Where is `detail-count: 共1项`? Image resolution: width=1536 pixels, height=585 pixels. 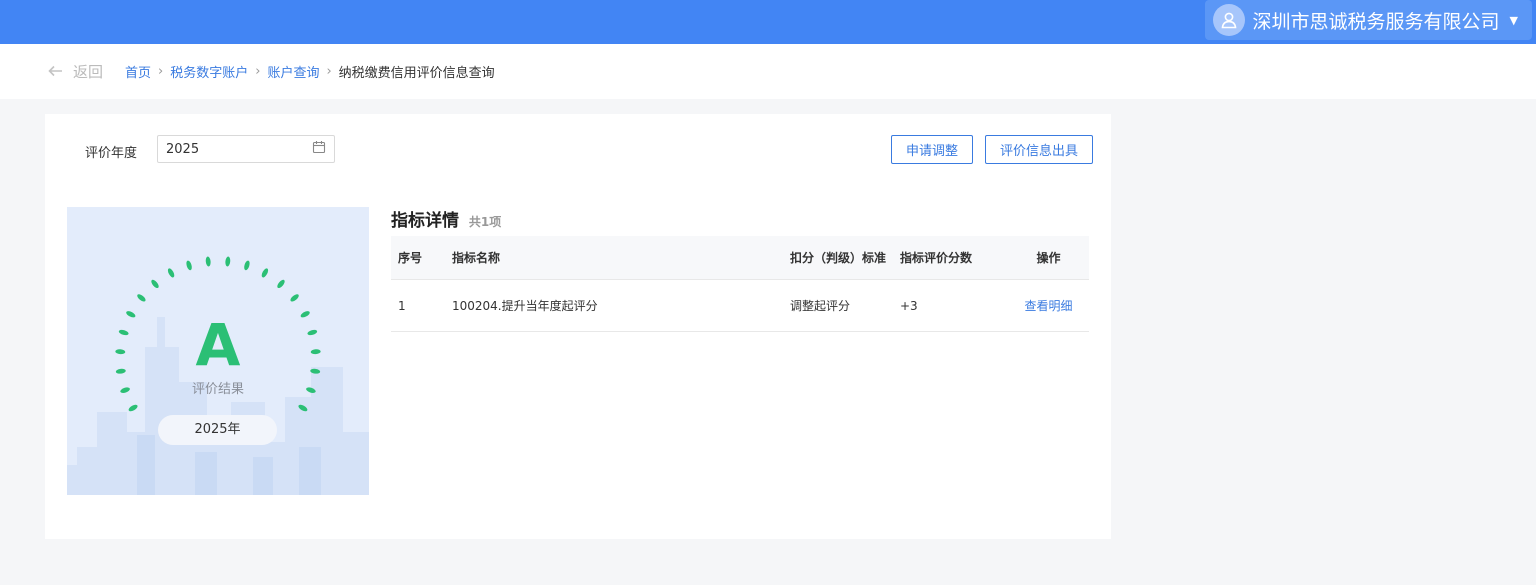 detail-count: 共1项 is located at coordinates (485, 222).